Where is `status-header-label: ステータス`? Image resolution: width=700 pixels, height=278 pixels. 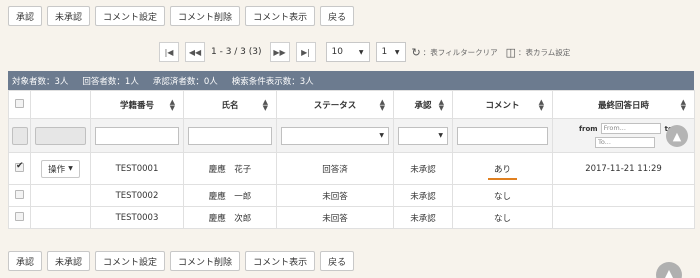 status-header-label: ステータス is located at coordinates (335, 105).